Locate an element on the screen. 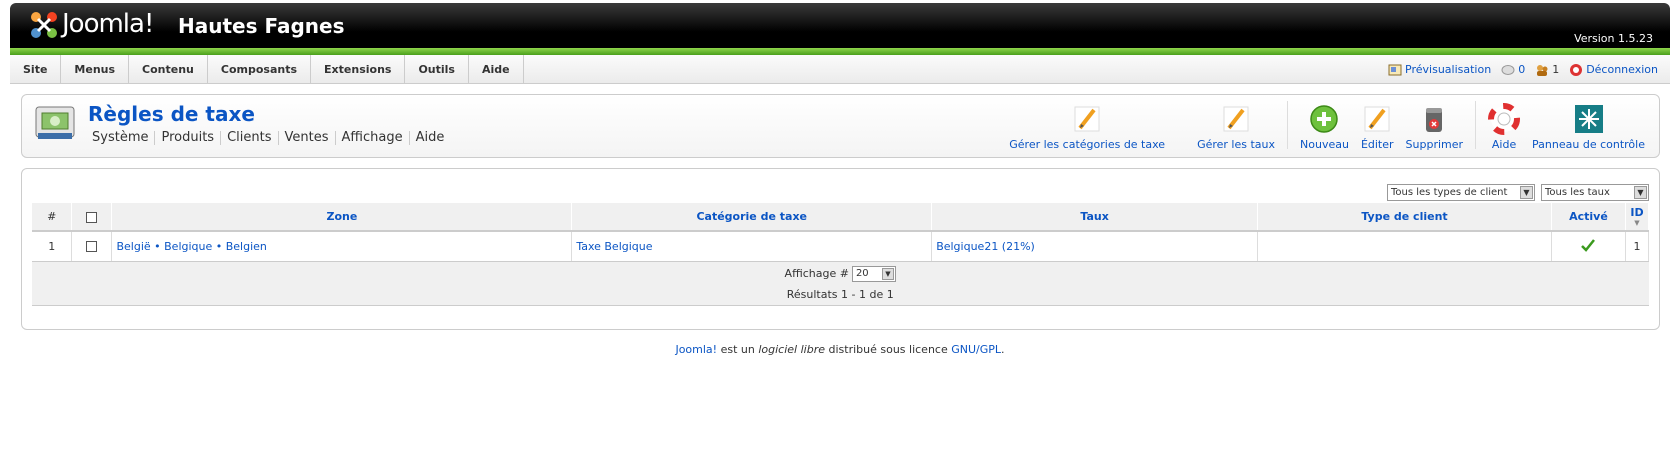 This screenshot has width=1680, height=451. messages-link: 0 is located at coordinates (1513, 70).